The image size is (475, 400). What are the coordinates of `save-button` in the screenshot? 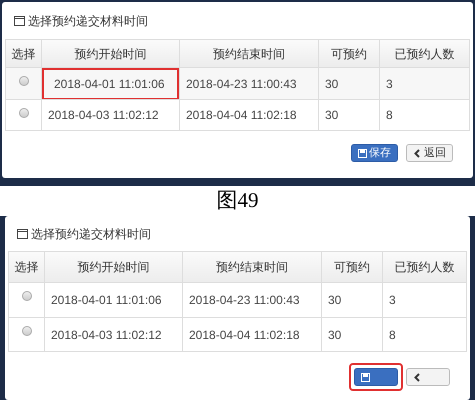 It's located at (376, 377).